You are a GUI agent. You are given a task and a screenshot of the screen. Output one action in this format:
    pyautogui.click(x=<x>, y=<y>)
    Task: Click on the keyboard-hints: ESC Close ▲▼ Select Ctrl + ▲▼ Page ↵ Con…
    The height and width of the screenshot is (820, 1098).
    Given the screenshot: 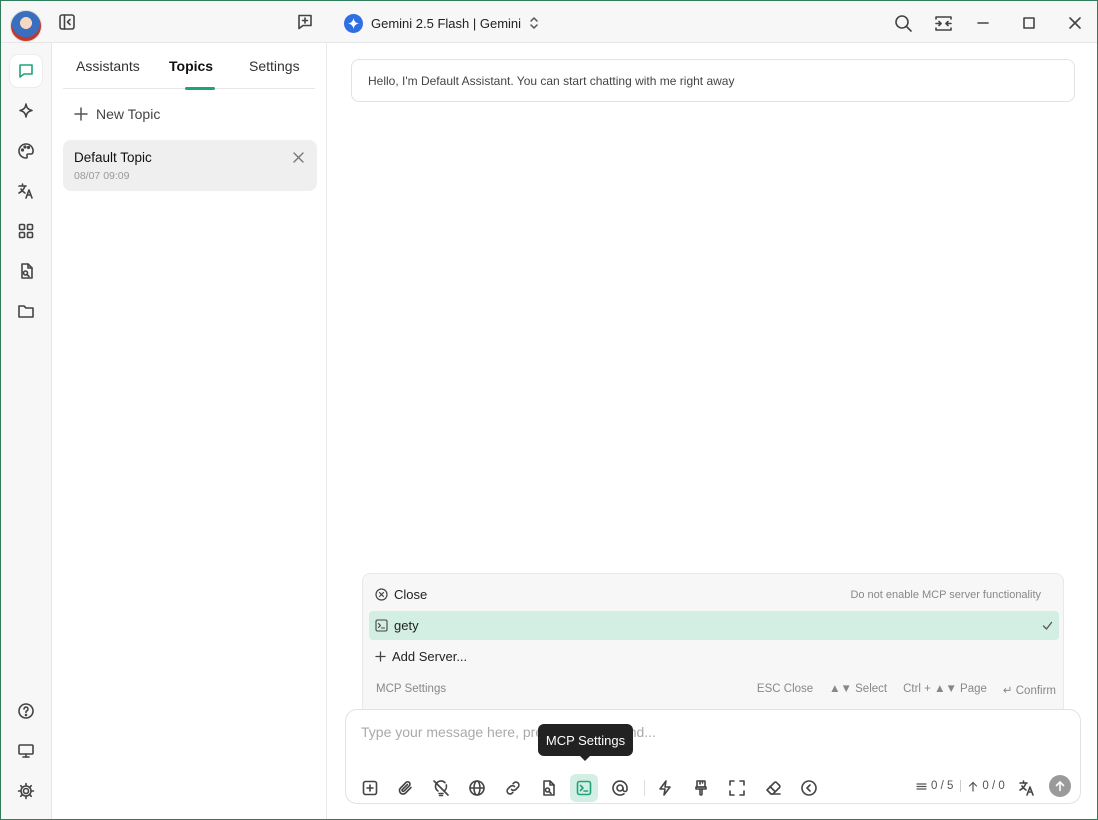 What is the action you would take?
    pyautogui.click(x=906, y=690)
    